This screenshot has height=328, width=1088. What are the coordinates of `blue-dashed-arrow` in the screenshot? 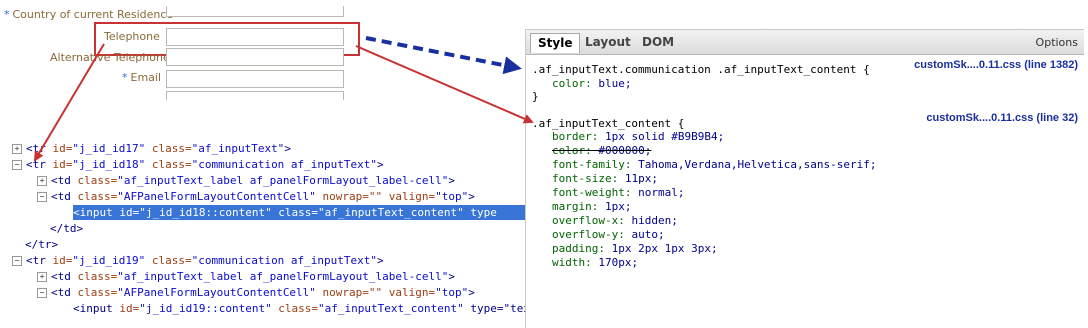 It's located at (443, 55).